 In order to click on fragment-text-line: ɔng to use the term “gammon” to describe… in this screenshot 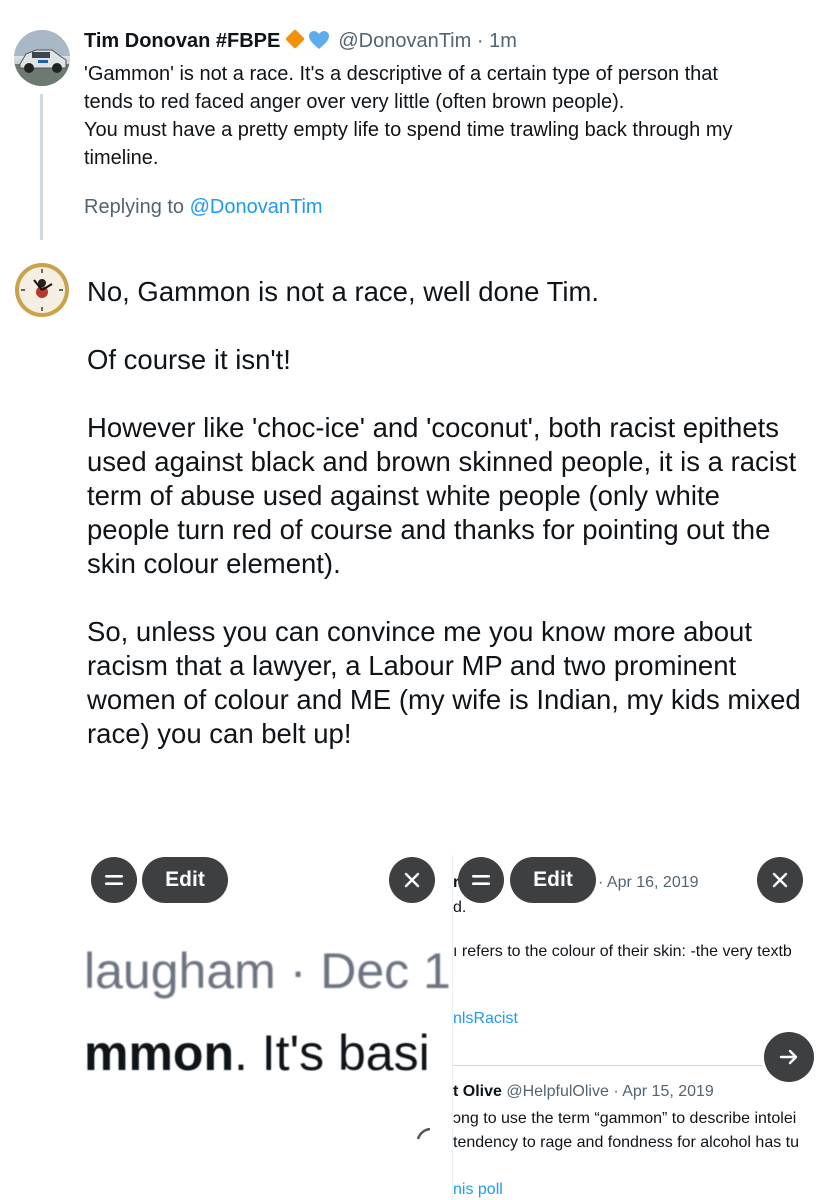, I will do `click(625, 1118)`.